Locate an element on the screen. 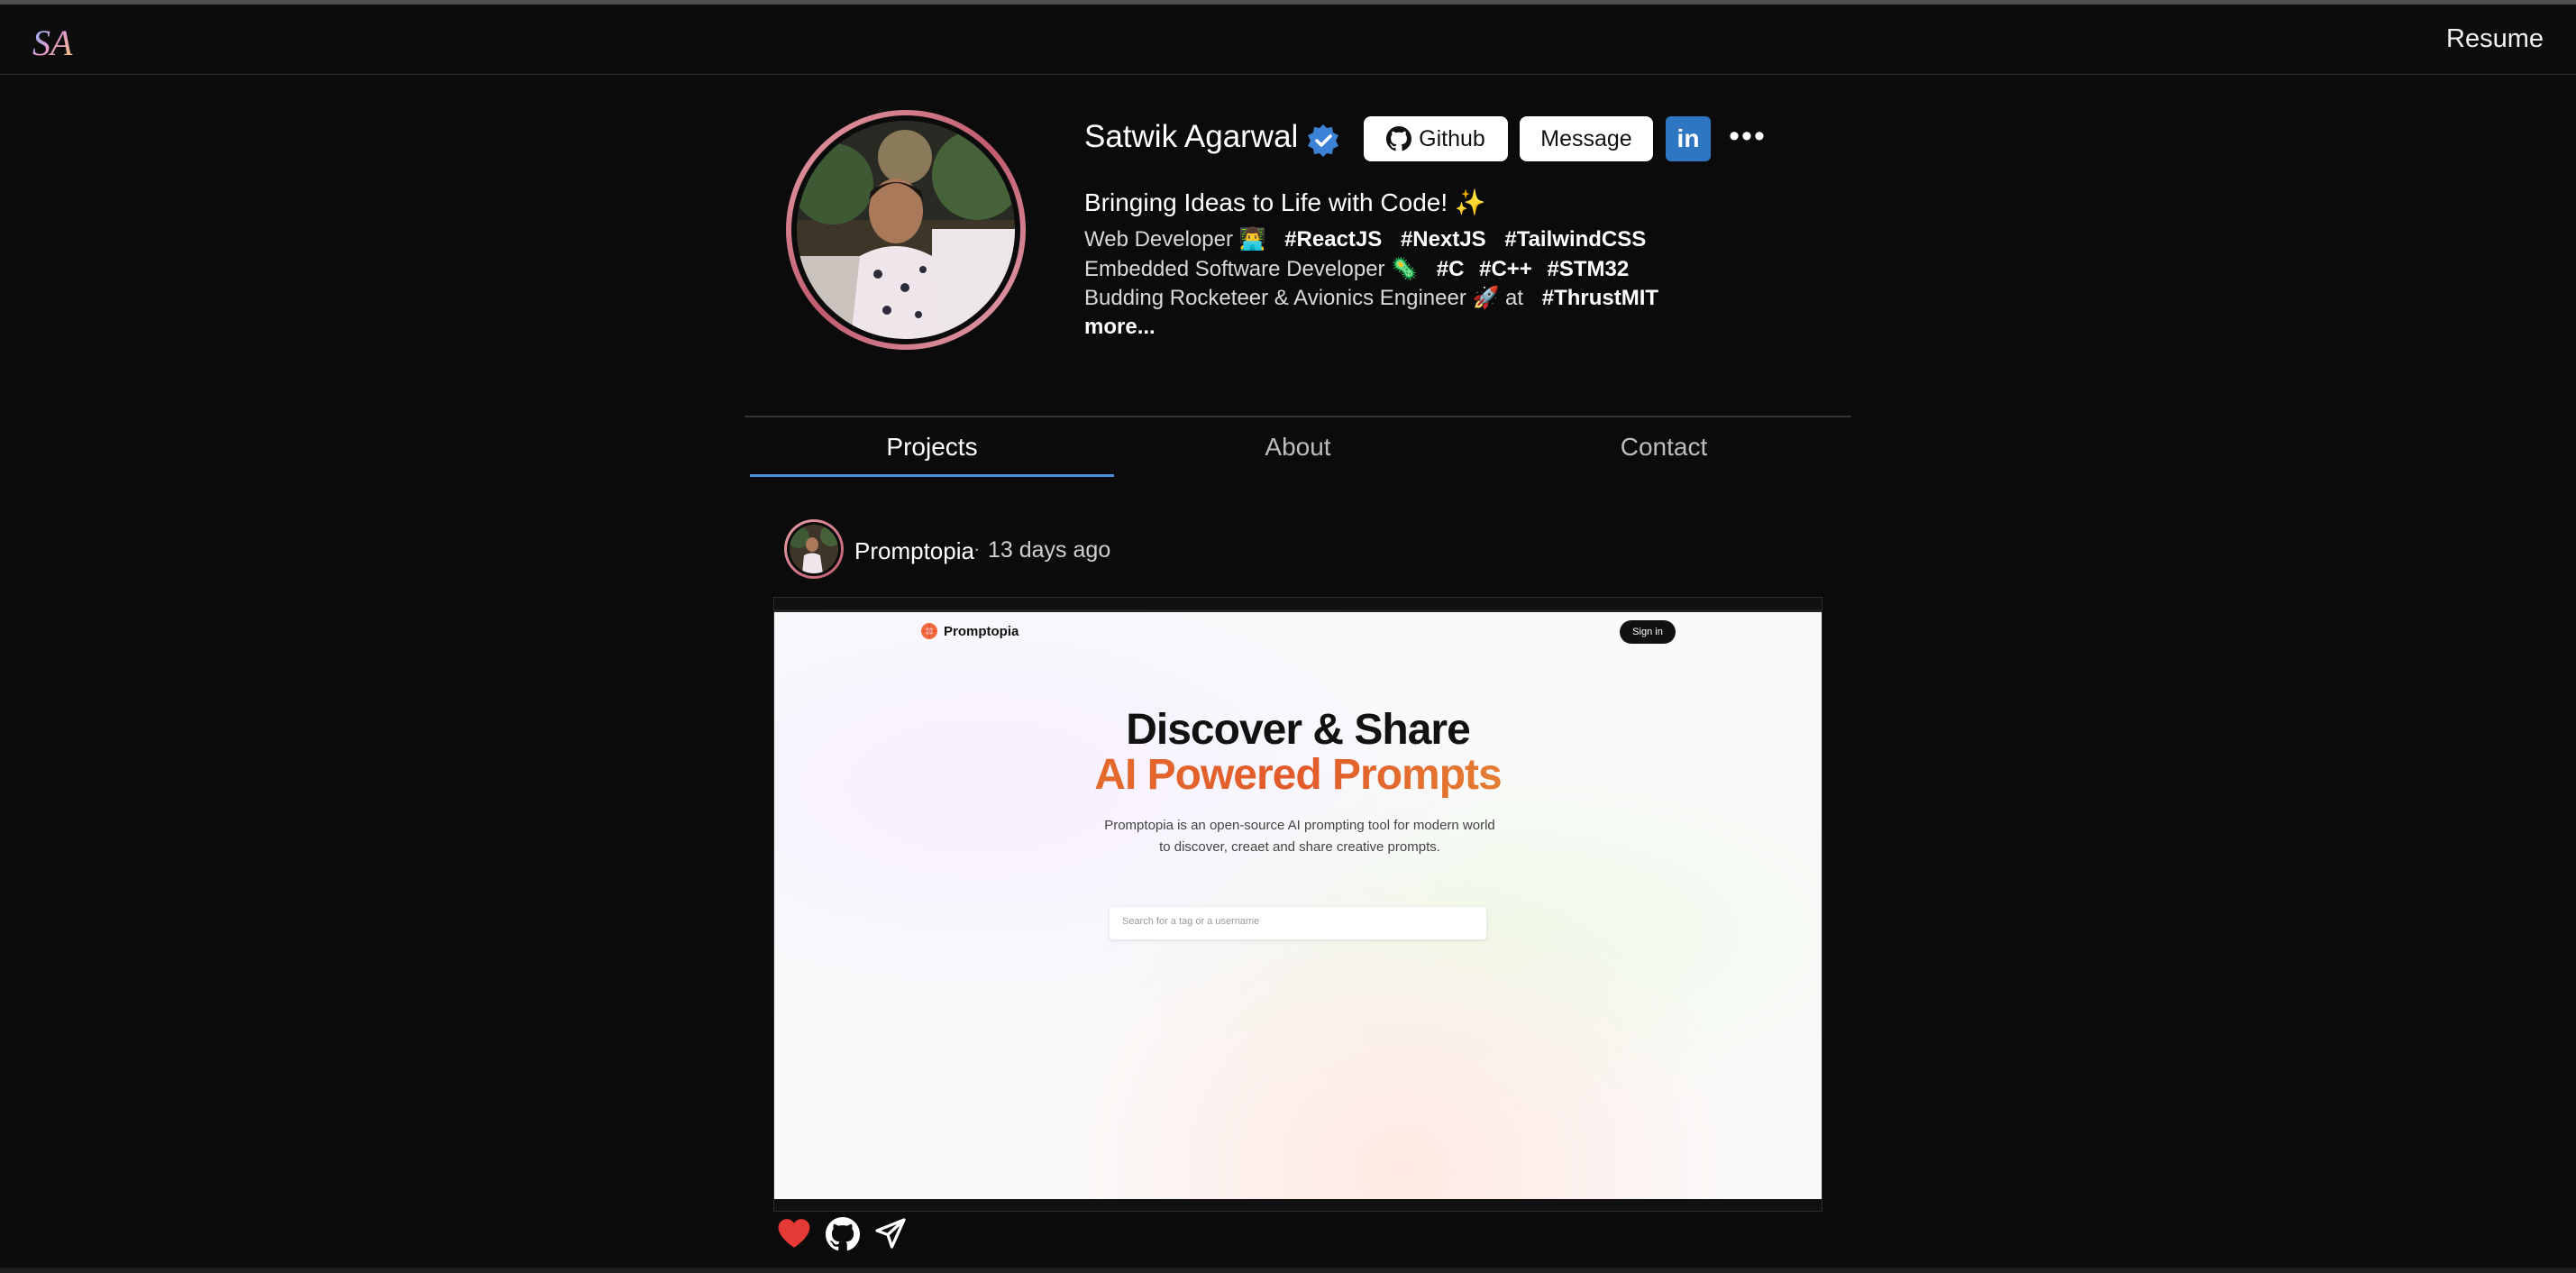 The width and height of the screenshot is (2576, 1273). post-timestamp: 13 days ago is located at coordinates (1049, 550).